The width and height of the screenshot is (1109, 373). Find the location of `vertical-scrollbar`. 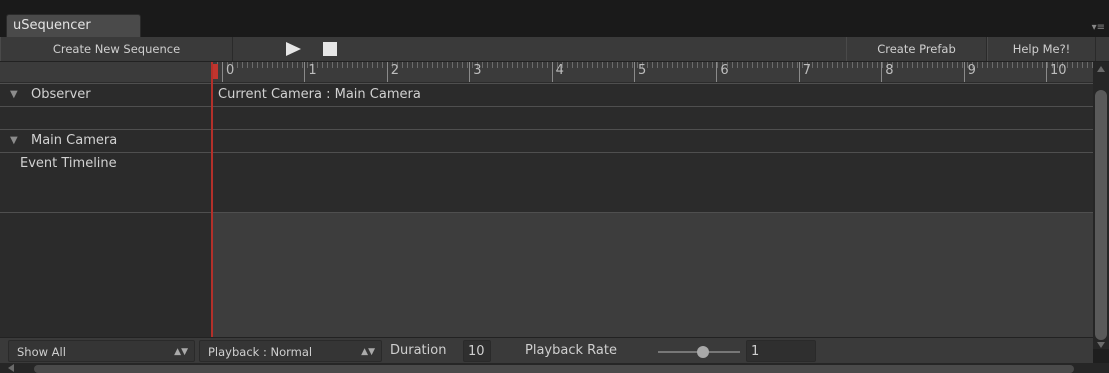

vertical-scrollbar is located at coordinates (1101, 205).